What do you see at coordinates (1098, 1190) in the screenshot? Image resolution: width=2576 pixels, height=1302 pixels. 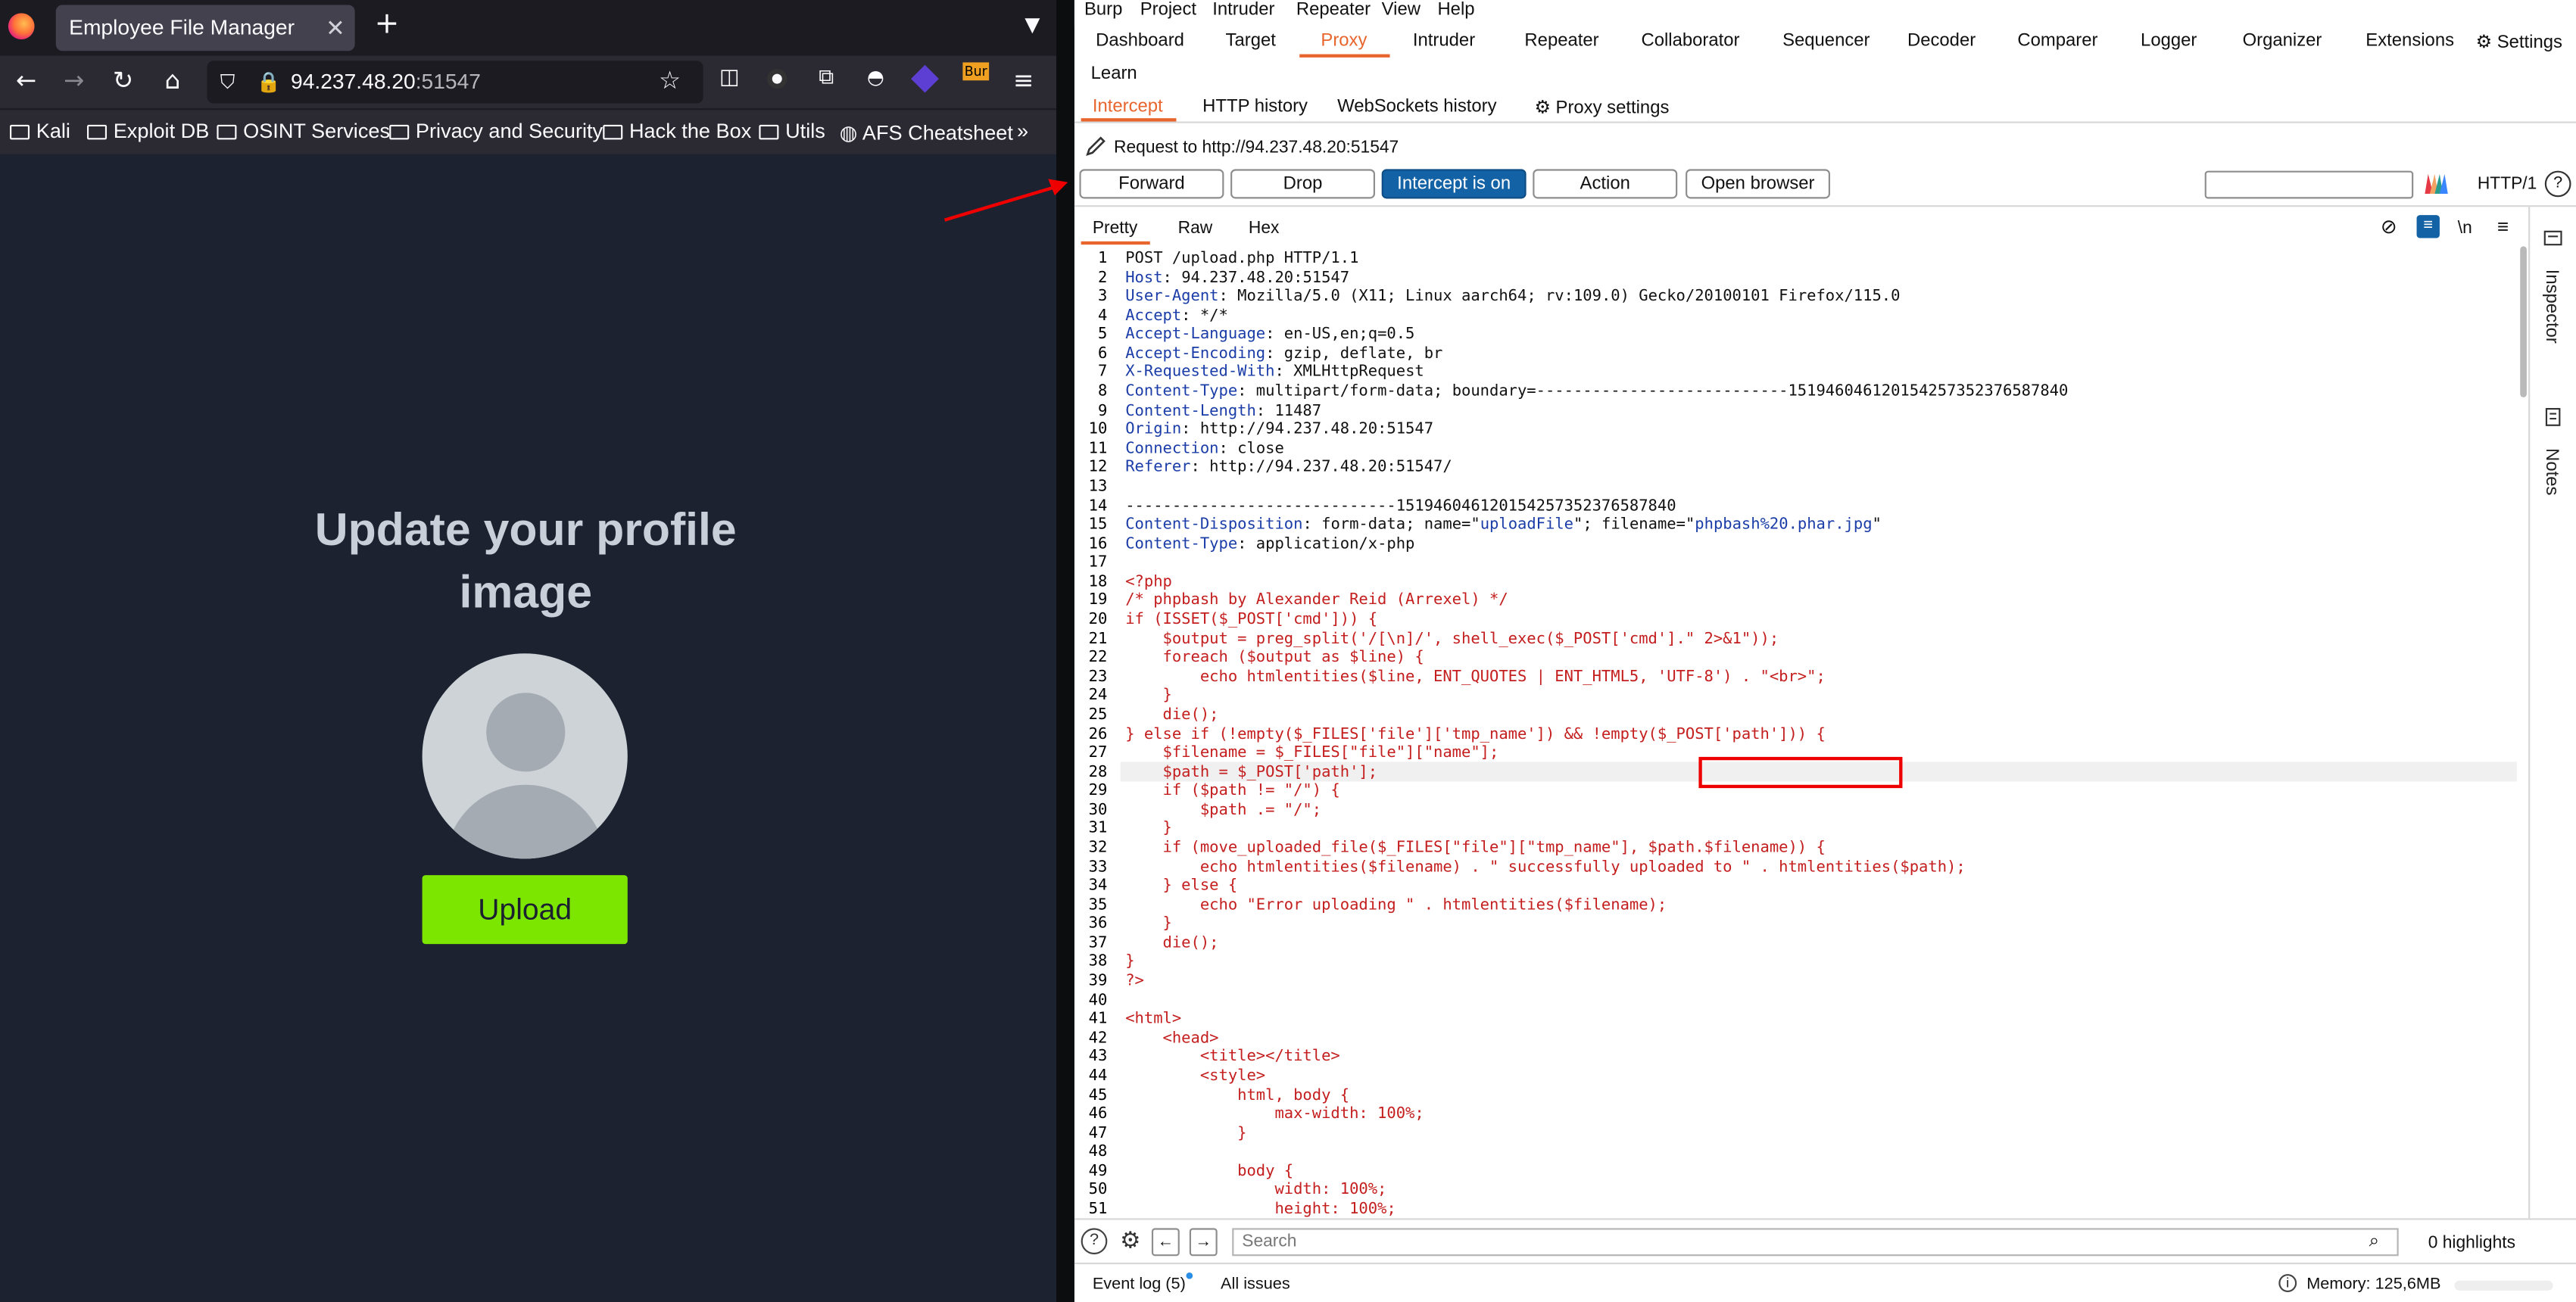 I see `line-number: 50` at bounding box center [1098, 1190].